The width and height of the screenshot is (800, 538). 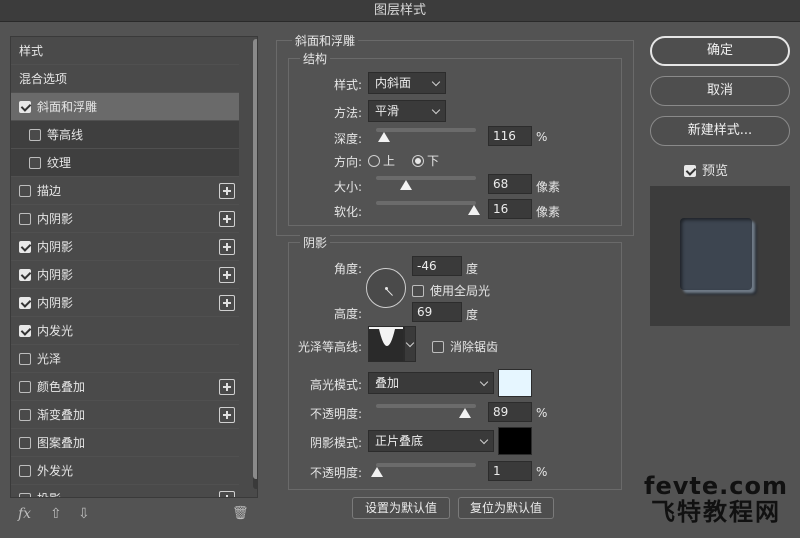 What do you see at coordinates (472, 269) in the screenshot?
I see `angle-unit: 度` at bounding box center [472, 269].